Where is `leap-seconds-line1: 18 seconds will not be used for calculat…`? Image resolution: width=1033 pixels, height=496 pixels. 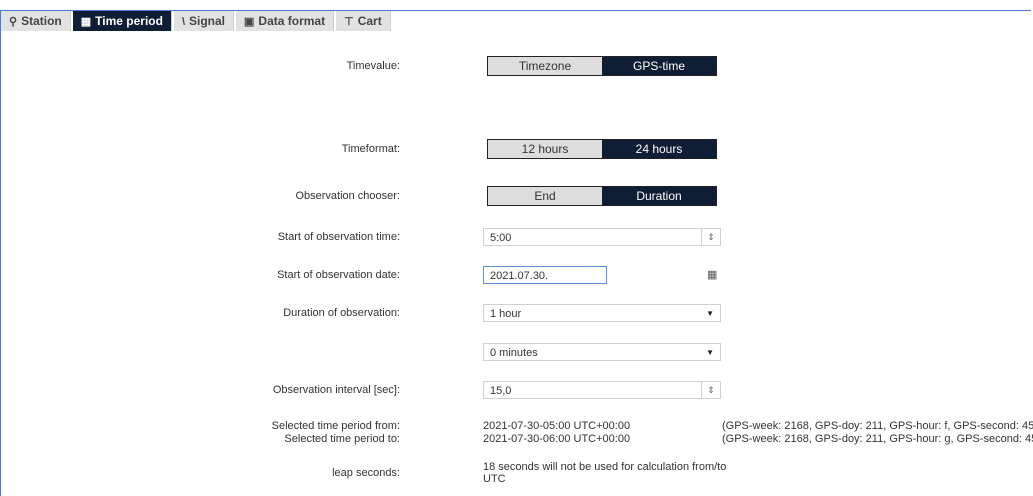
leap-seconds-line1: 18 seconds will not be used for calculat… is located at coordinates (605, 467).